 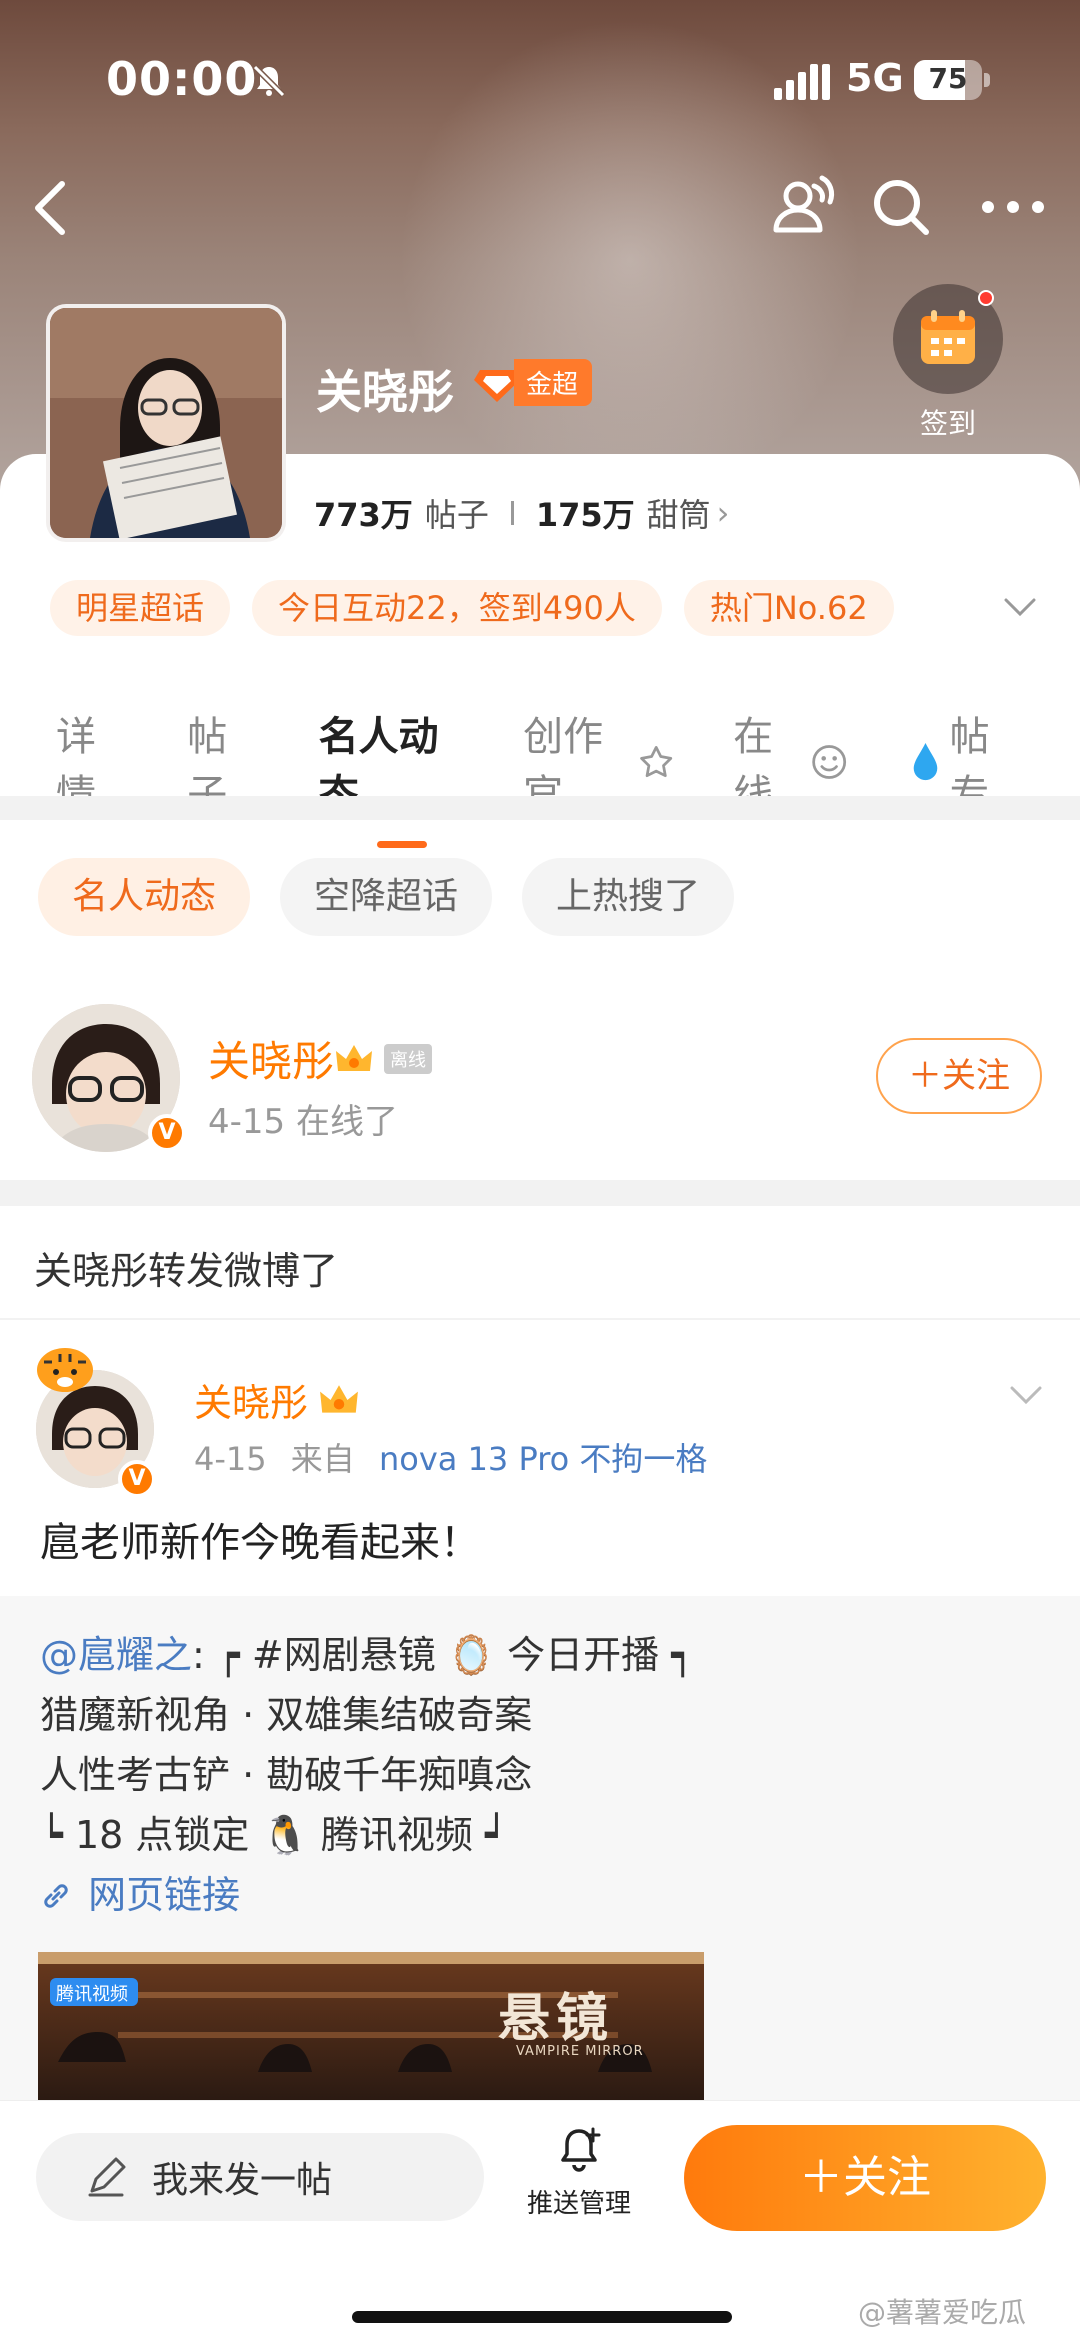 What do you see at coordinates (581, 2149) in the screenshot?
I see `bell-plus-icon` at bounding box center [581, 2149].